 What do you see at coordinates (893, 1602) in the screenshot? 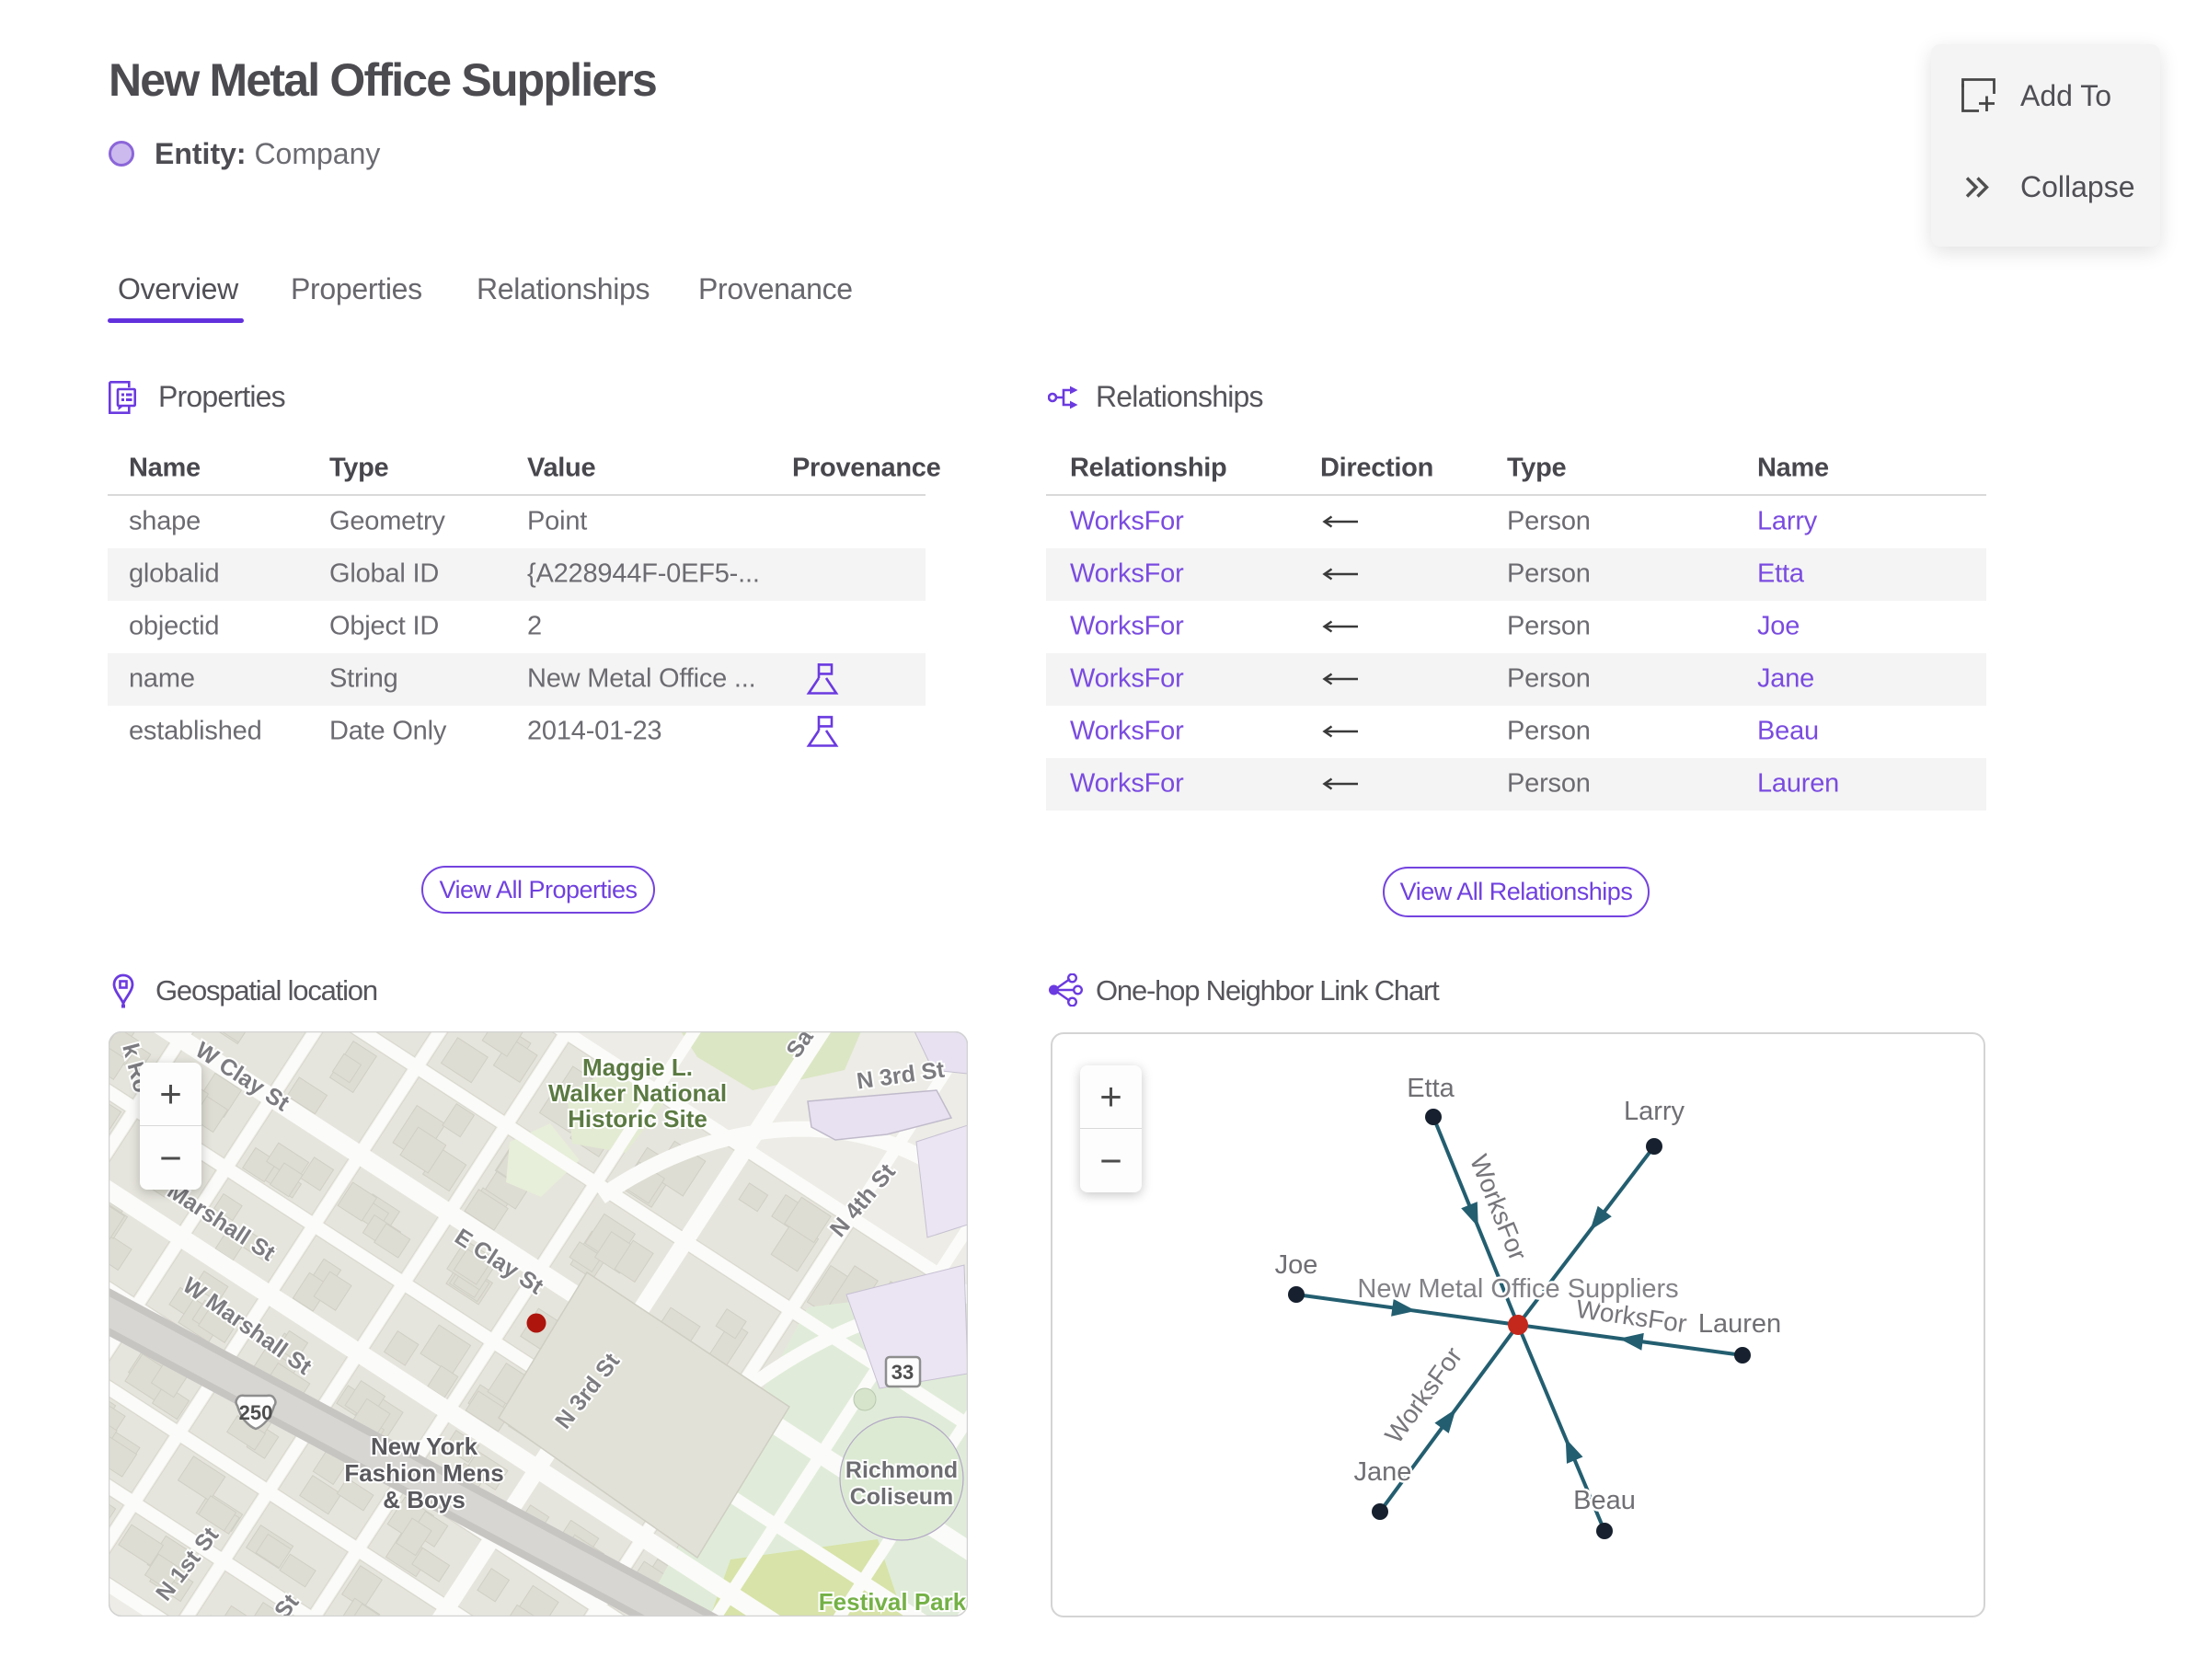
I see `svg-text: Festival Park` at bounding box center [893, 1602].